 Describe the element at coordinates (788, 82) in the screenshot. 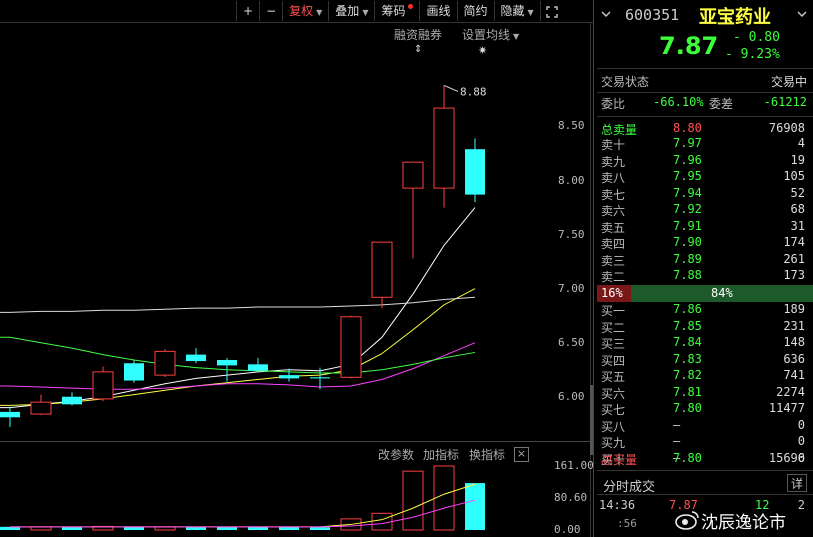

I see `status-value: 交易中` at that location.